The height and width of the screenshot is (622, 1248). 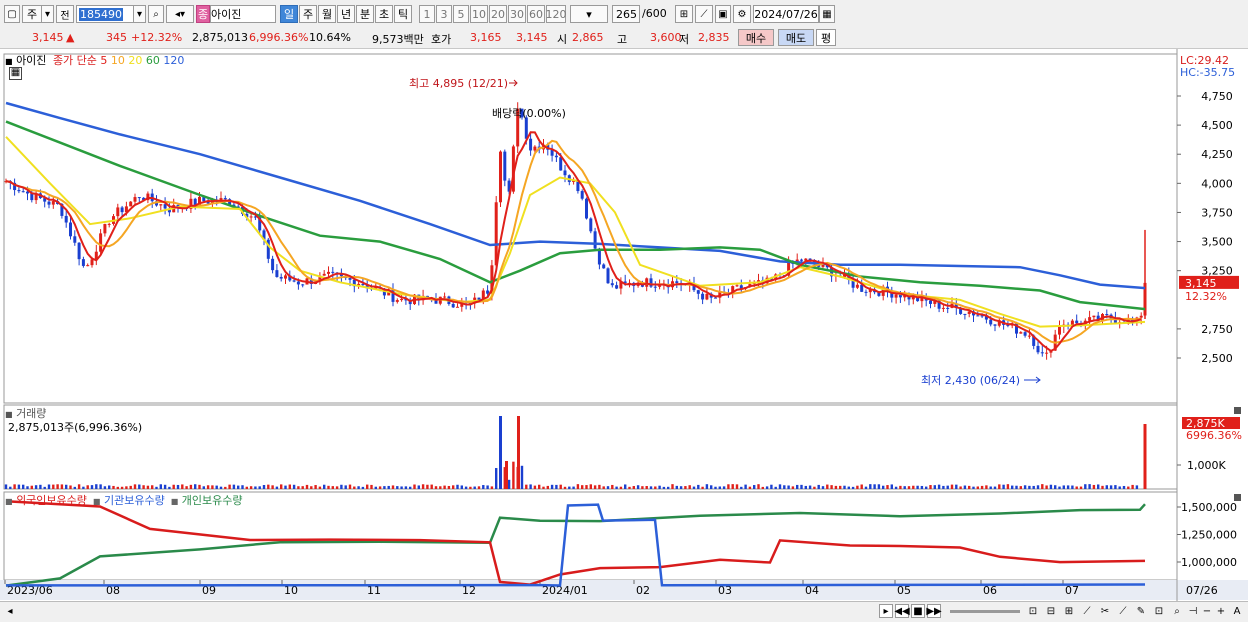 What do you see at coordinates (622, 39) in the screenshot?
I see `high-label: 고` at bounding box center [622, 39].